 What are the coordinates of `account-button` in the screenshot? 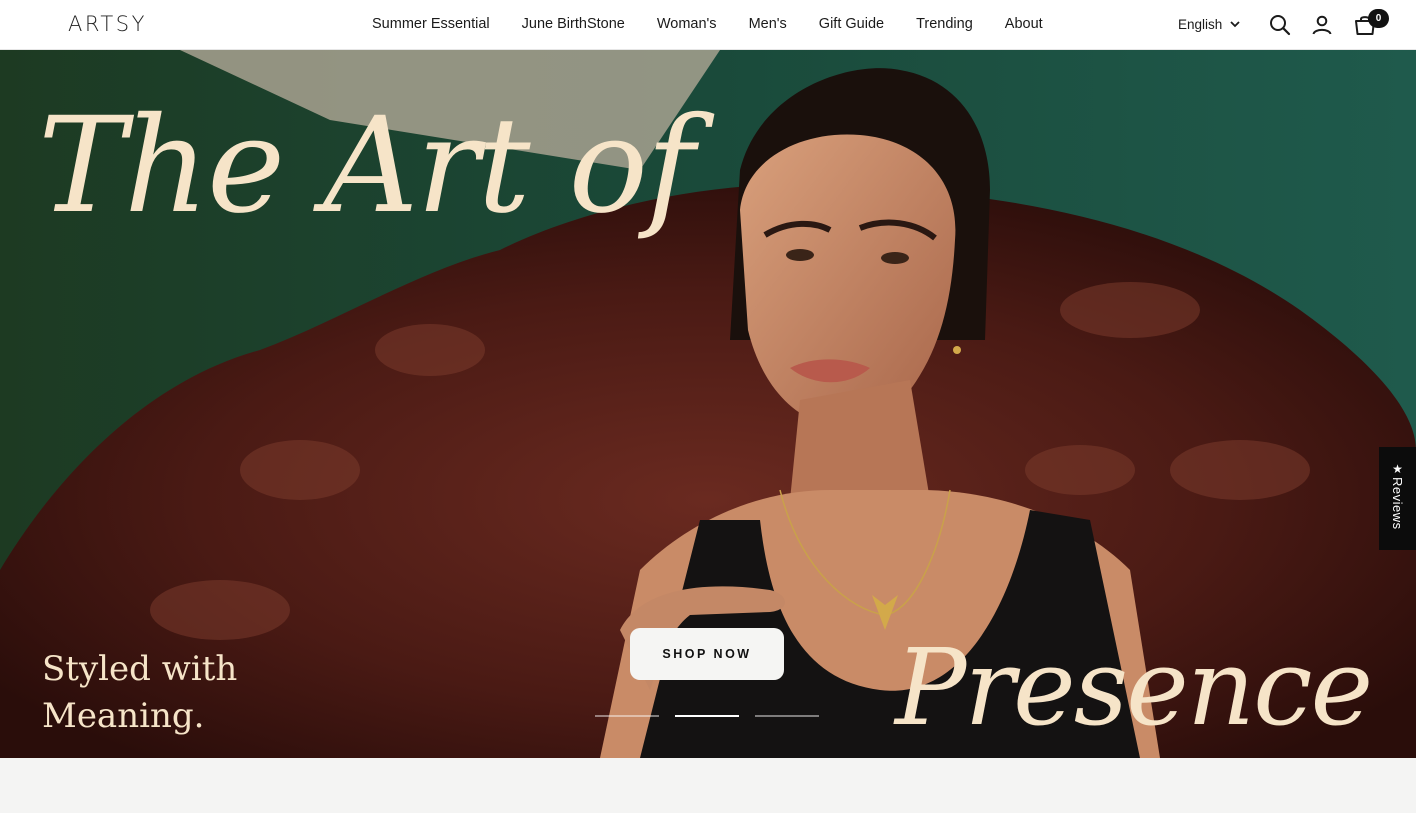 It's located at (1322, 25).